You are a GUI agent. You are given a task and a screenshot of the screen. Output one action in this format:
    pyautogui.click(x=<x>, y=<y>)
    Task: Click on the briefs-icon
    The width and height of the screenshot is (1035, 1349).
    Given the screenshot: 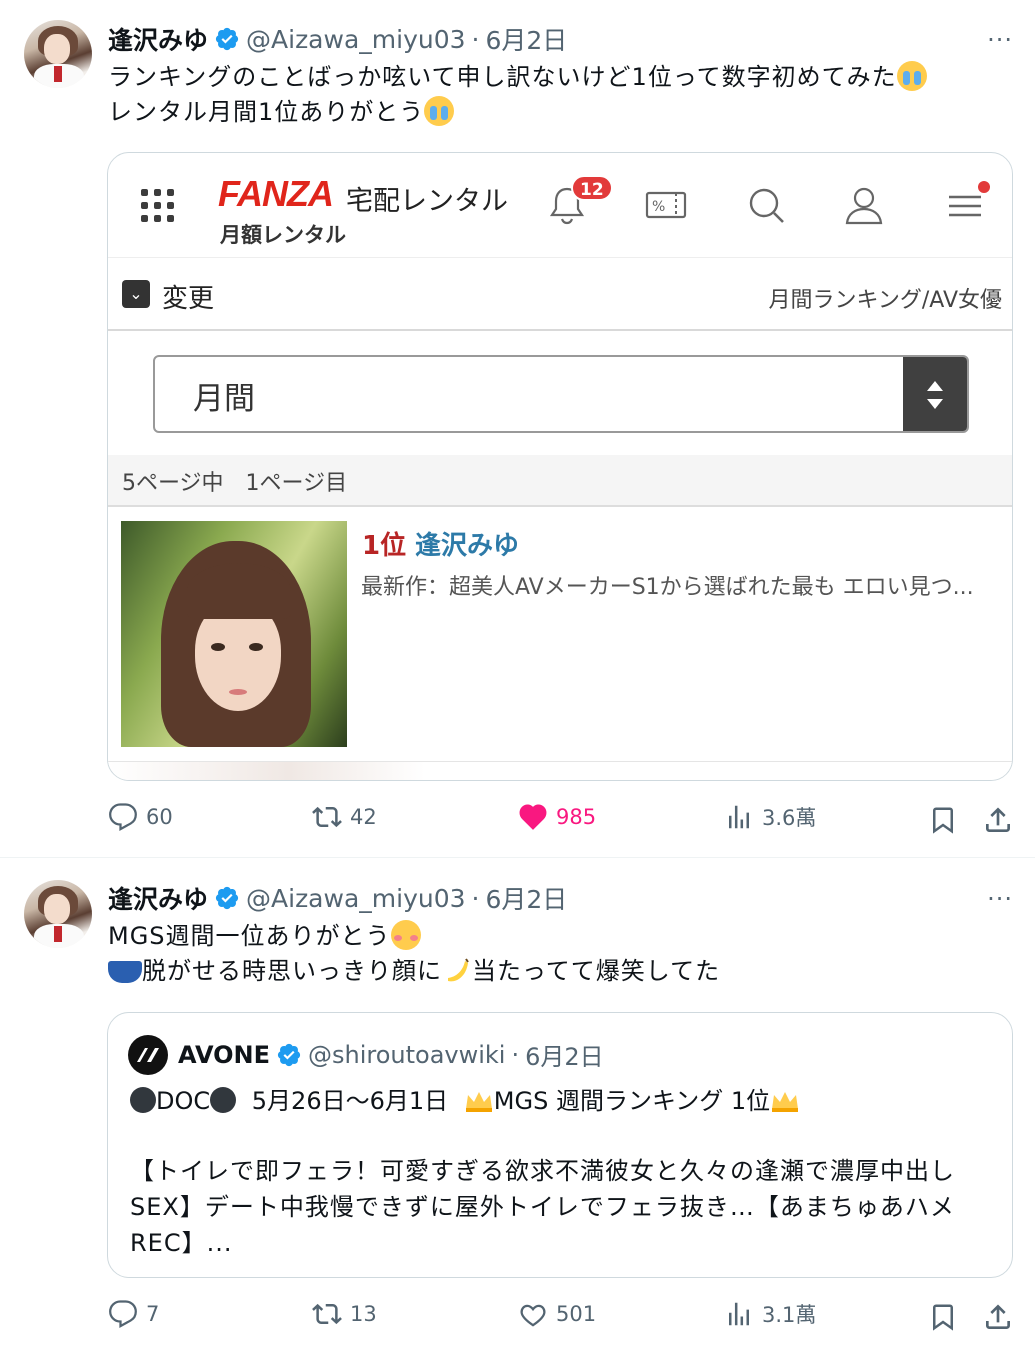 What is the action you would take?
    pyautogui.click(x=125, y=972)
    